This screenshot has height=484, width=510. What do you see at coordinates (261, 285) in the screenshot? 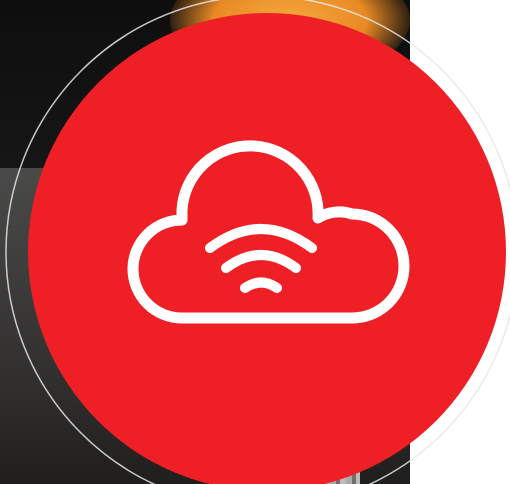
I see `wifi-wave-inner` at bounding box center [261, 285].